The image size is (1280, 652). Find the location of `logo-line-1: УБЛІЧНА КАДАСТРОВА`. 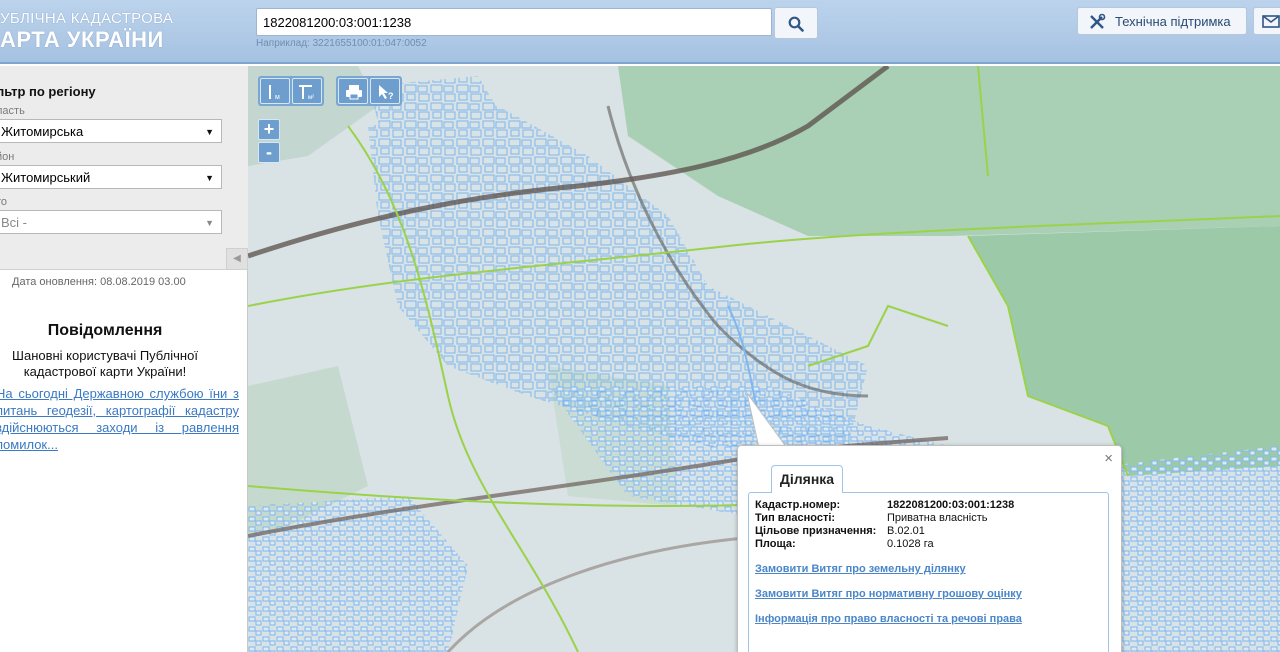

logo-line-1: УБЛІЧНА КАДАСТРОВА is located at coordinates (87, 18).